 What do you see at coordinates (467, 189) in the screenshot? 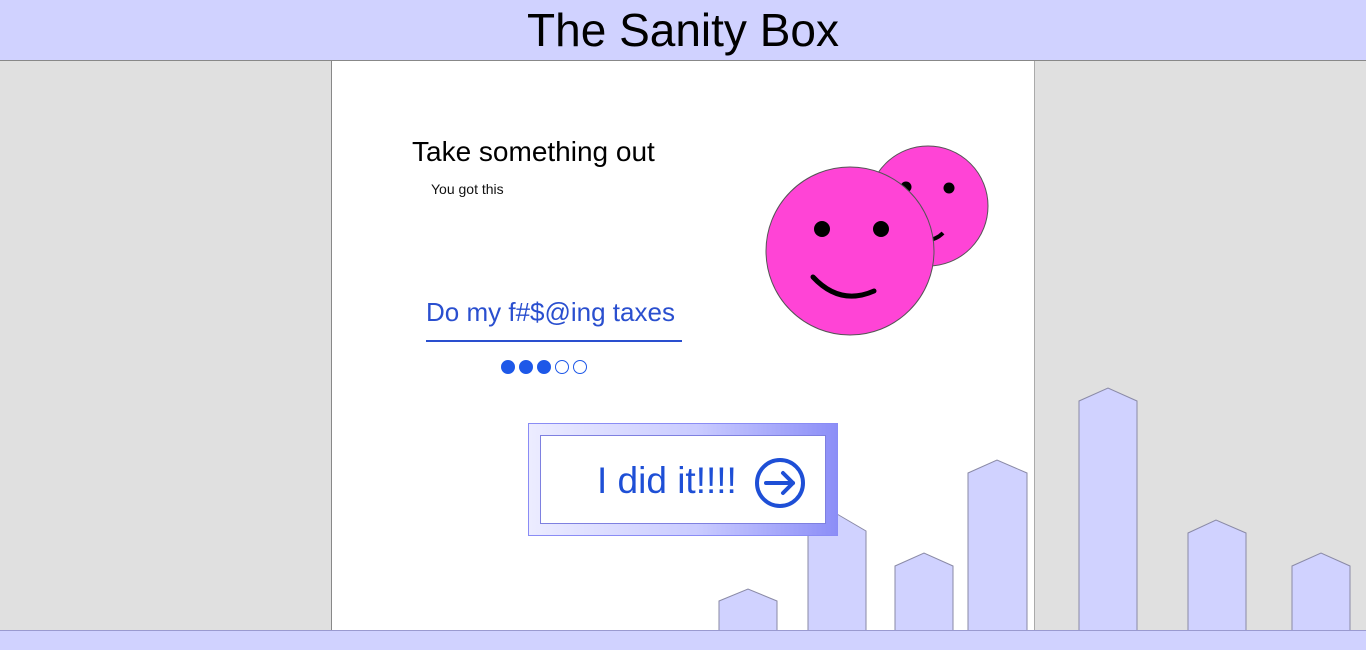
I see `task-subtitle: You got this` at bounding box center [467, 189].